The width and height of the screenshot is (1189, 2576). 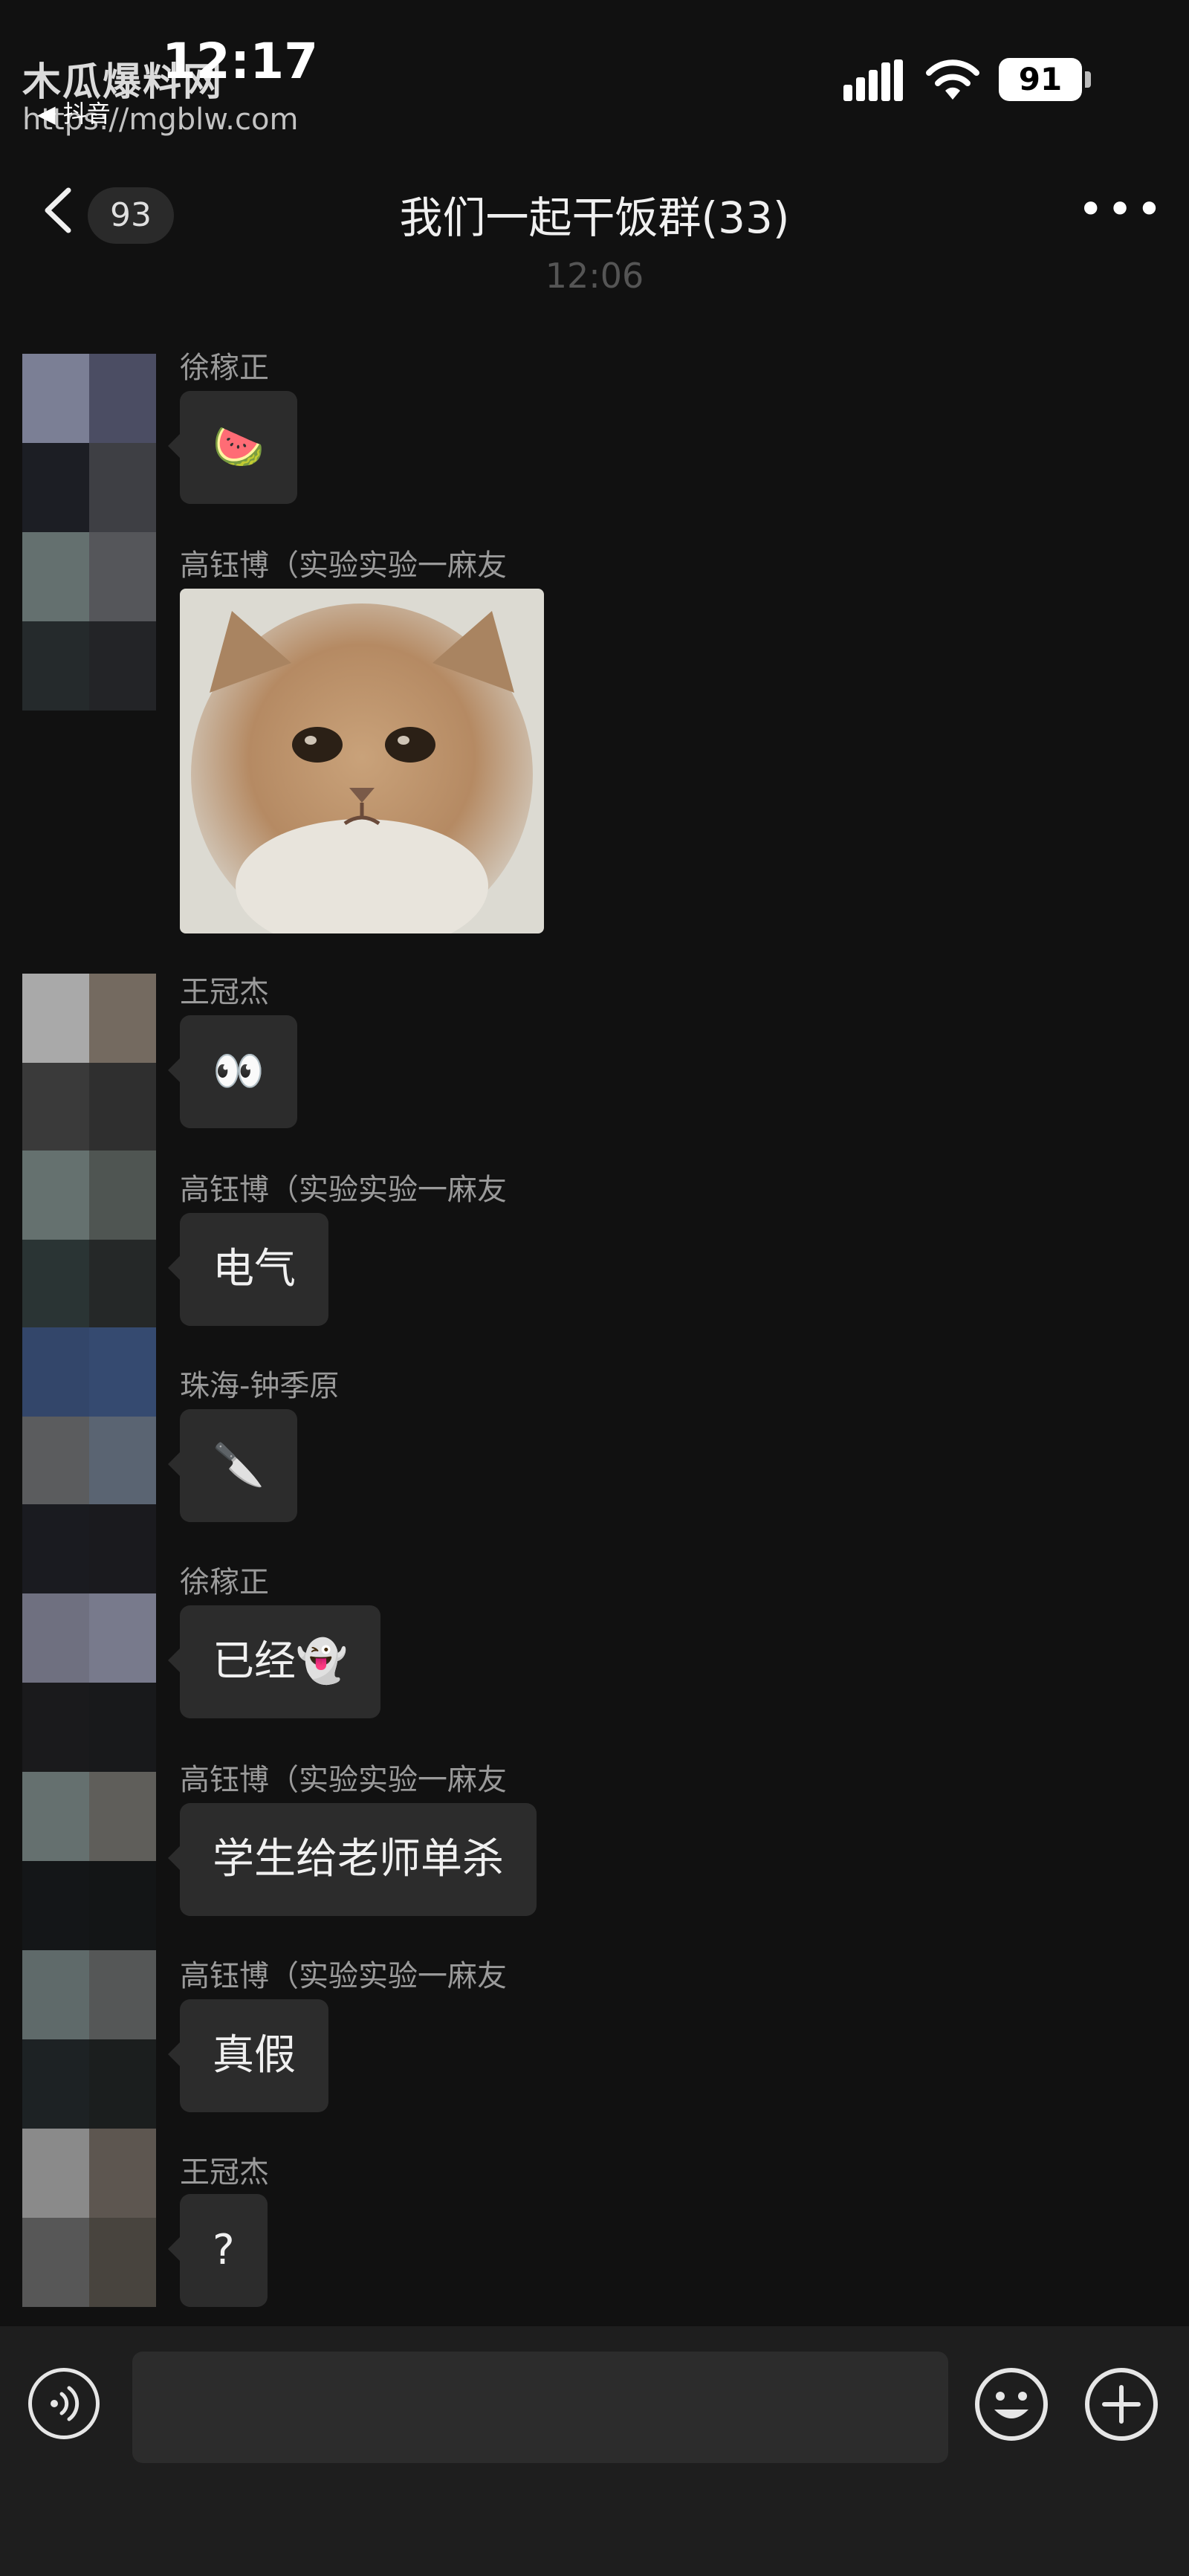 I want to click on status-bar: 12:17 ◀ 抖音 木瓜爆料网 https://mgblw.com 91, so click(x=594, y=74).